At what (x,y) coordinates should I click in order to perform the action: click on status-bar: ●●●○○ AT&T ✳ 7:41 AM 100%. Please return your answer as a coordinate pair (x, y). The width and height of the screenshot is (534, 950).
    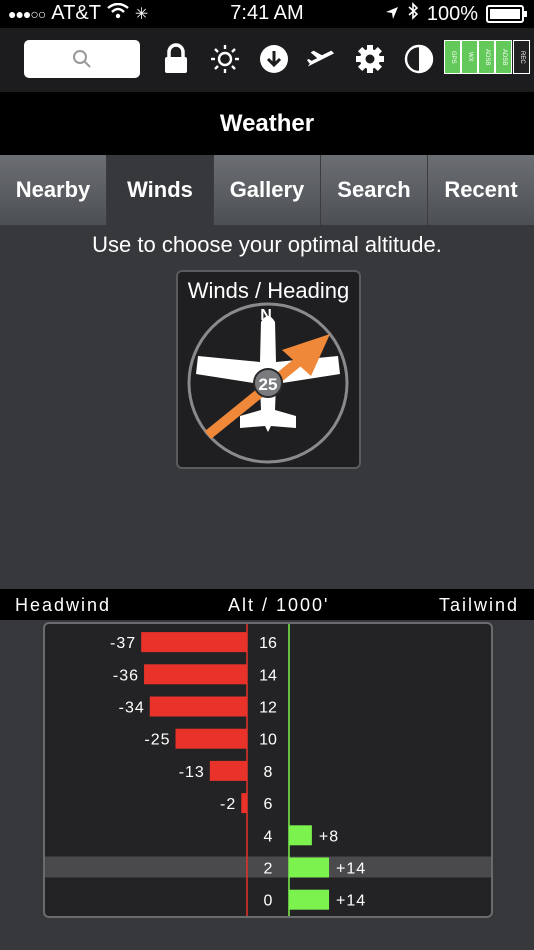
    Looking at the image, I should click on (267, 14).